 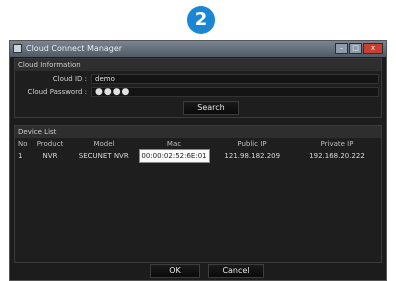 I want to click on cell-mac-selected: 00:00:02:52:6E:01, so click(x=174, y=156).